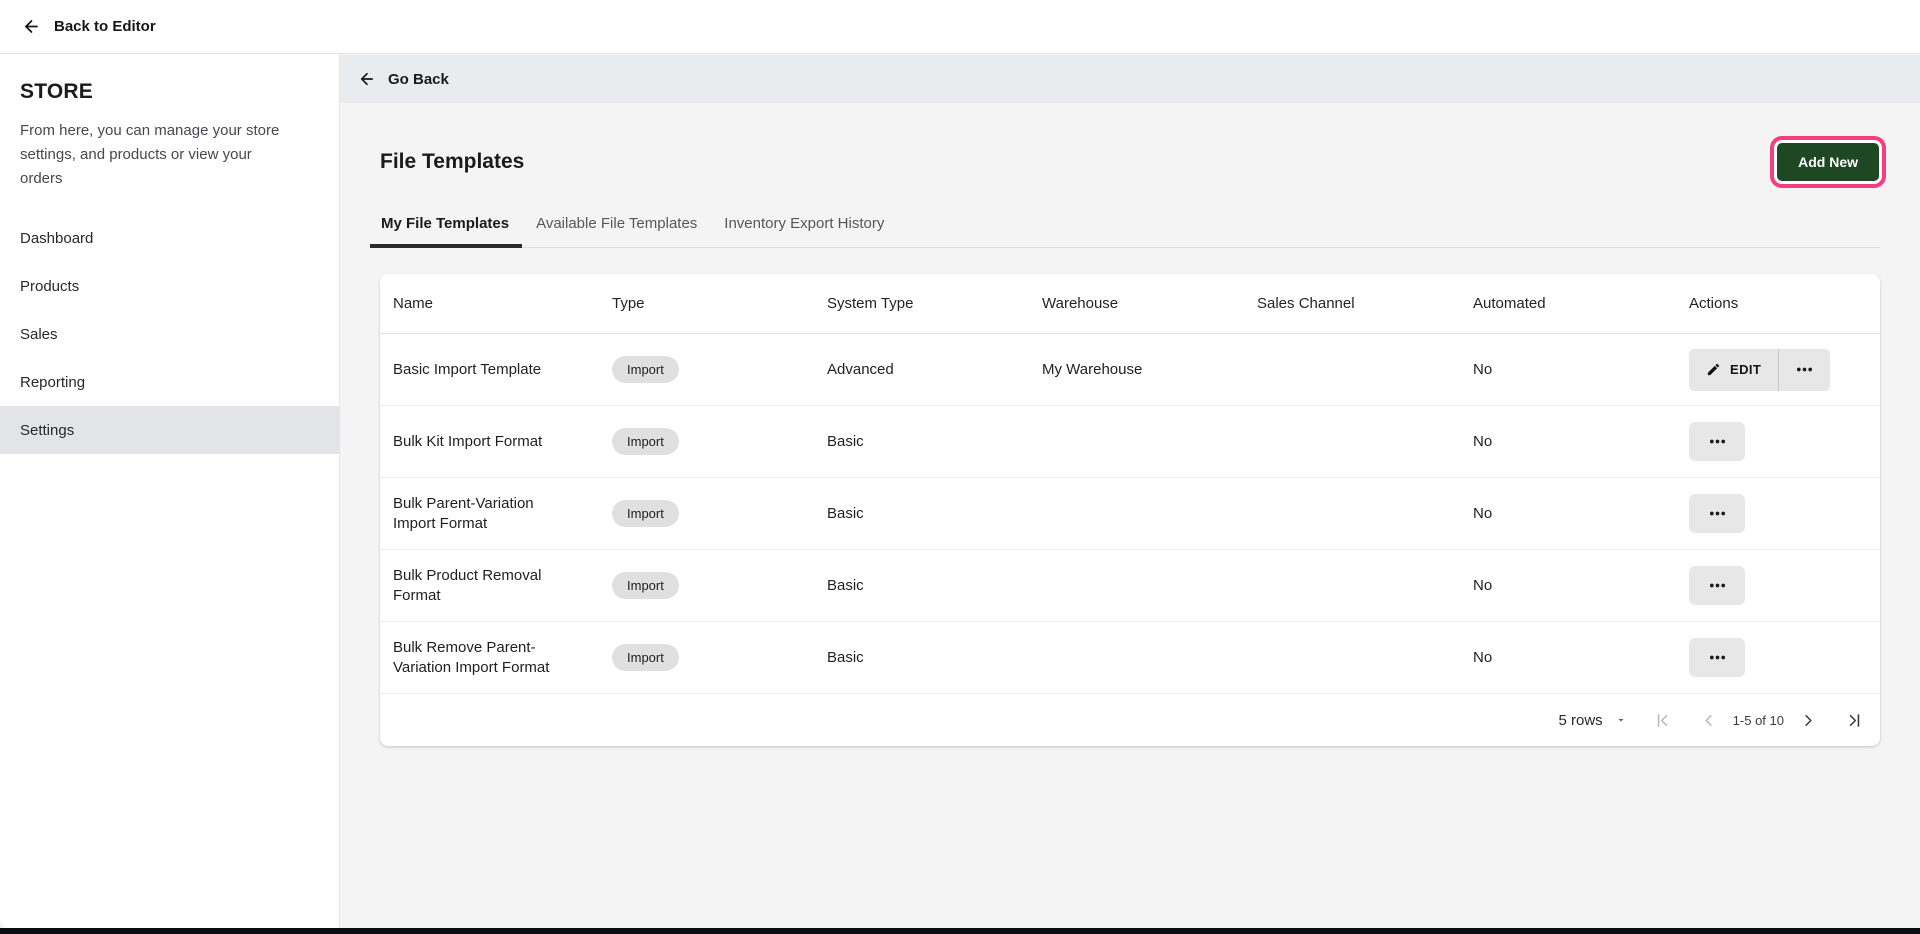  Describe the element at coordinates (467, 369) in the screenshot. I see `cell-name: Basic Import Template` at that location.